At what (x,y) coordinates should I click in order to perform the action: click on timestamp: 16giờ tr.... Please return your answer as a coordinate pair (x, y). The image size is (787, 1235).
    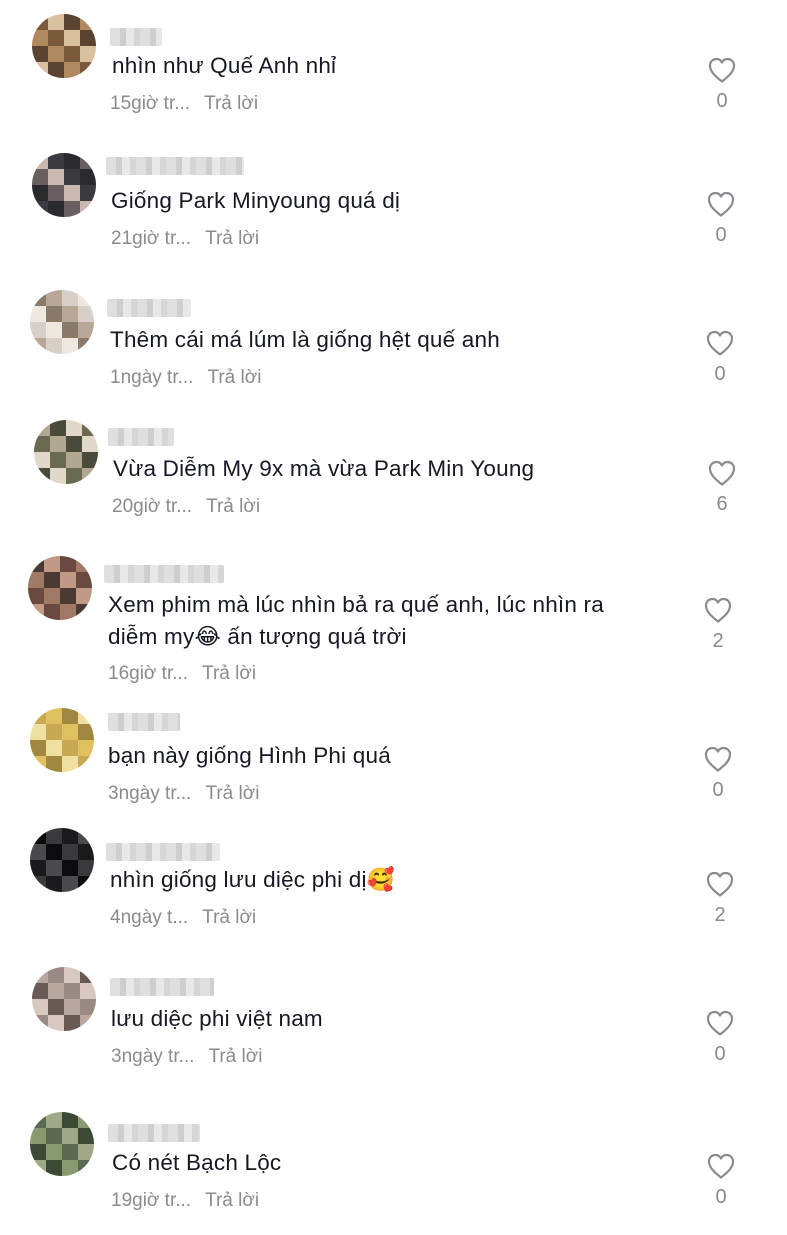
    Looking at the image, I should click on (148, 673).